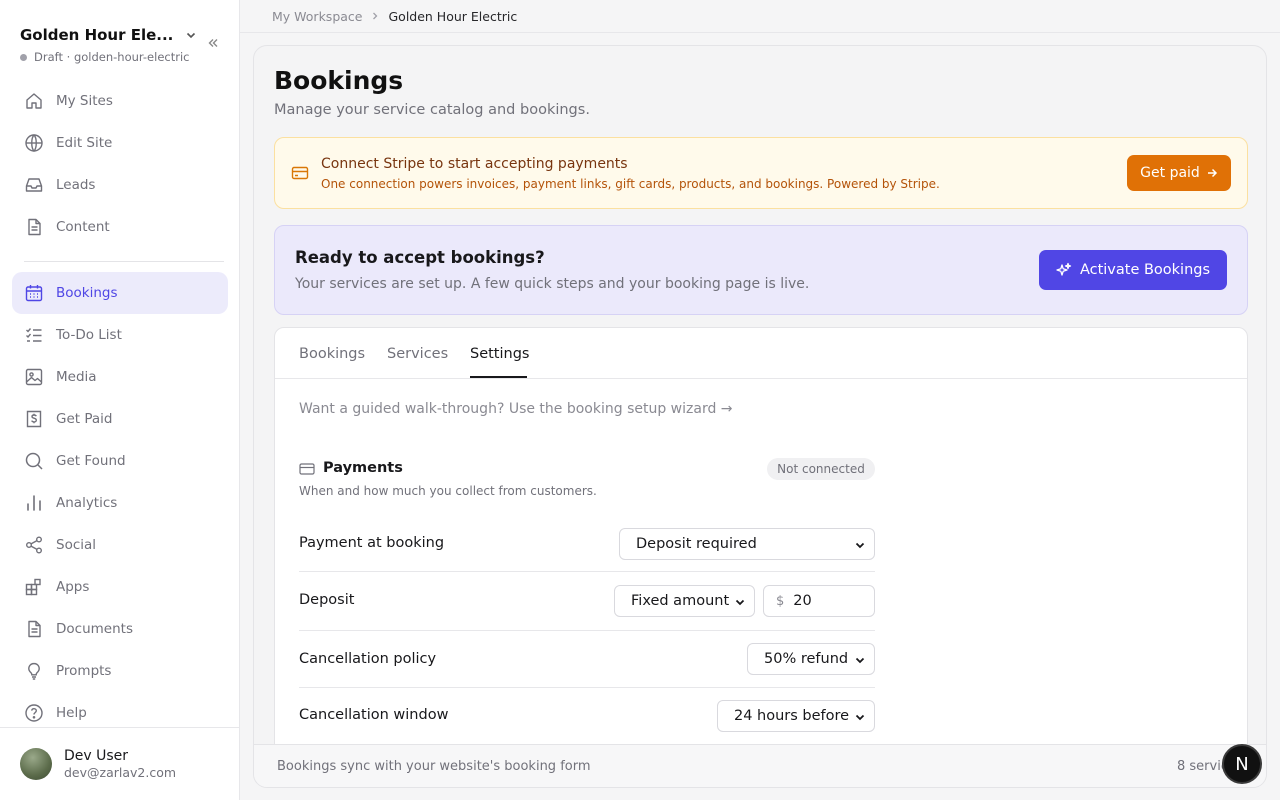  I want to click on cancellation-window-label: Cancellation window, so click(374, 715).